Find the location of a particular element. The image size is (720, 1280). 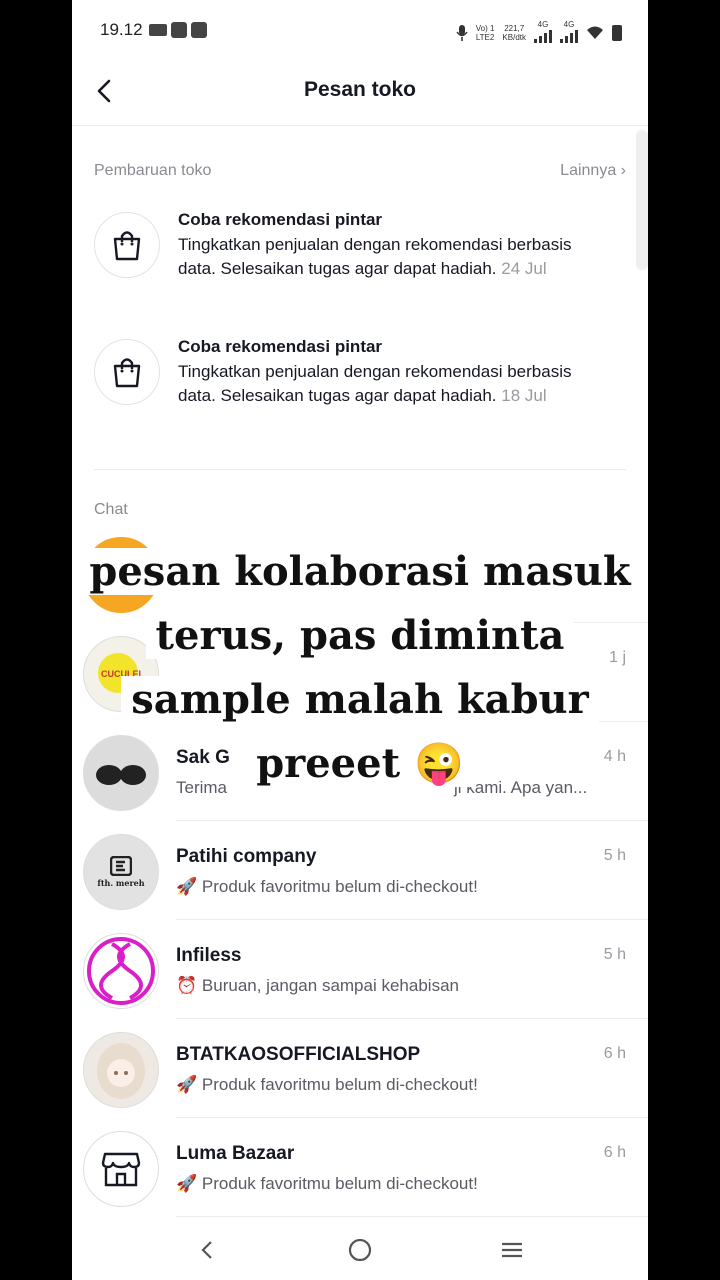

divider is located at coordinates (360, 469).